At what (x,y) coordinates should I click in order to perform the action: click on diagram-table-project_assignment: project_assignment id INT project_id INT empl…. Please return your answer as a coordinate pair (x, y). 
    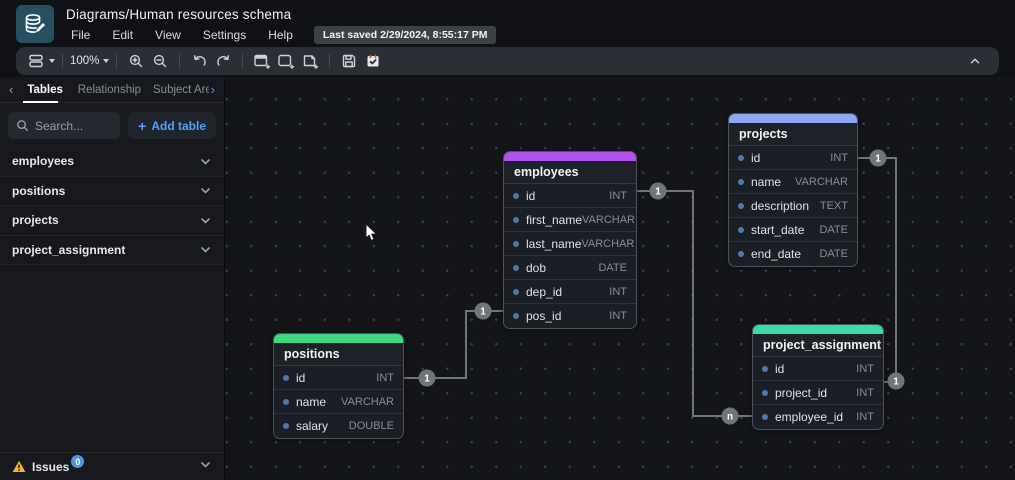
    Looking at the image, I should click on (818, 377).